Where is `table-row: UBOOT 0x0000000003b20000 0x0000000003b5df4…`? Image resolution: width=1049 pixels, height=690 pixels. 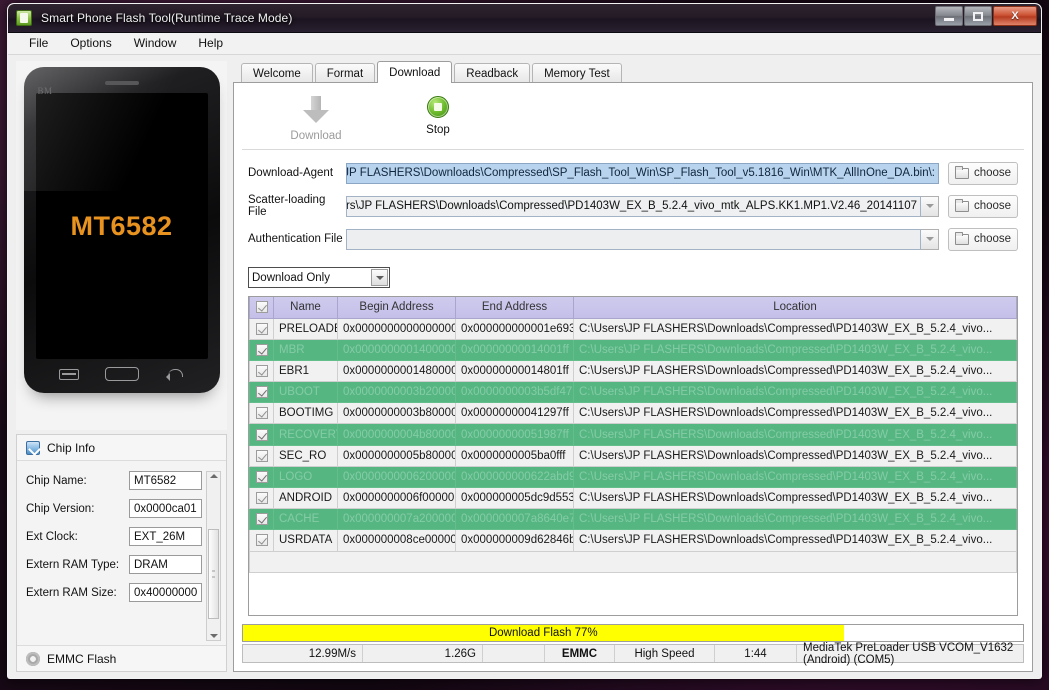 table-row: UBOOT 0x0000000003b20000 0x0000000003b5df4… is located at coordinates (633, 392).